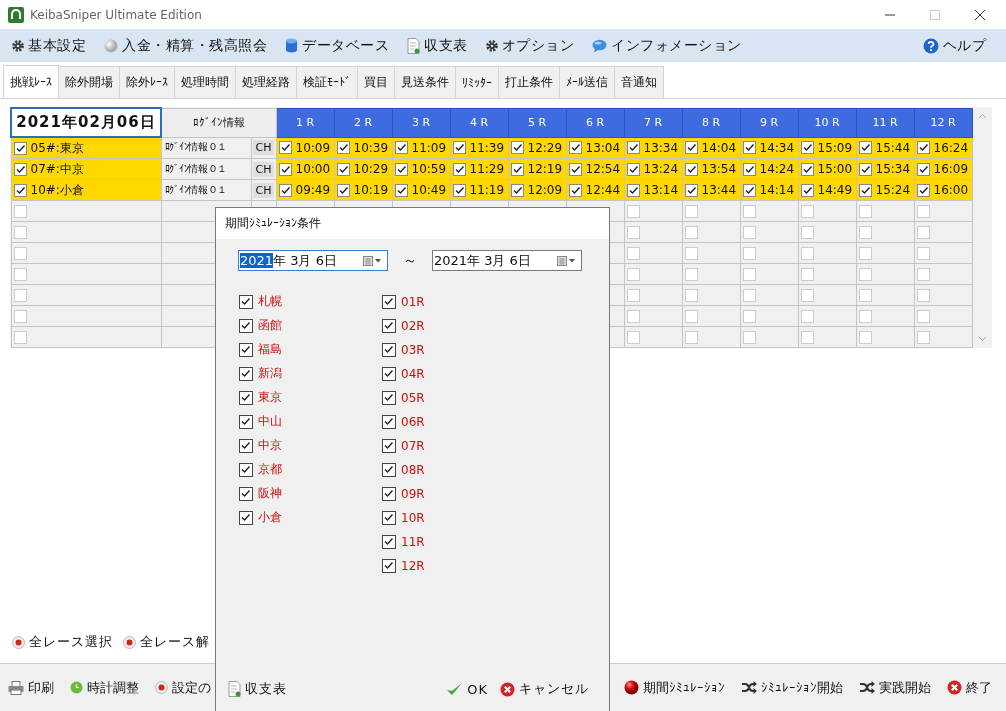  I want to click on date-picker: 2021年 3月 6日, so click(507, 260).